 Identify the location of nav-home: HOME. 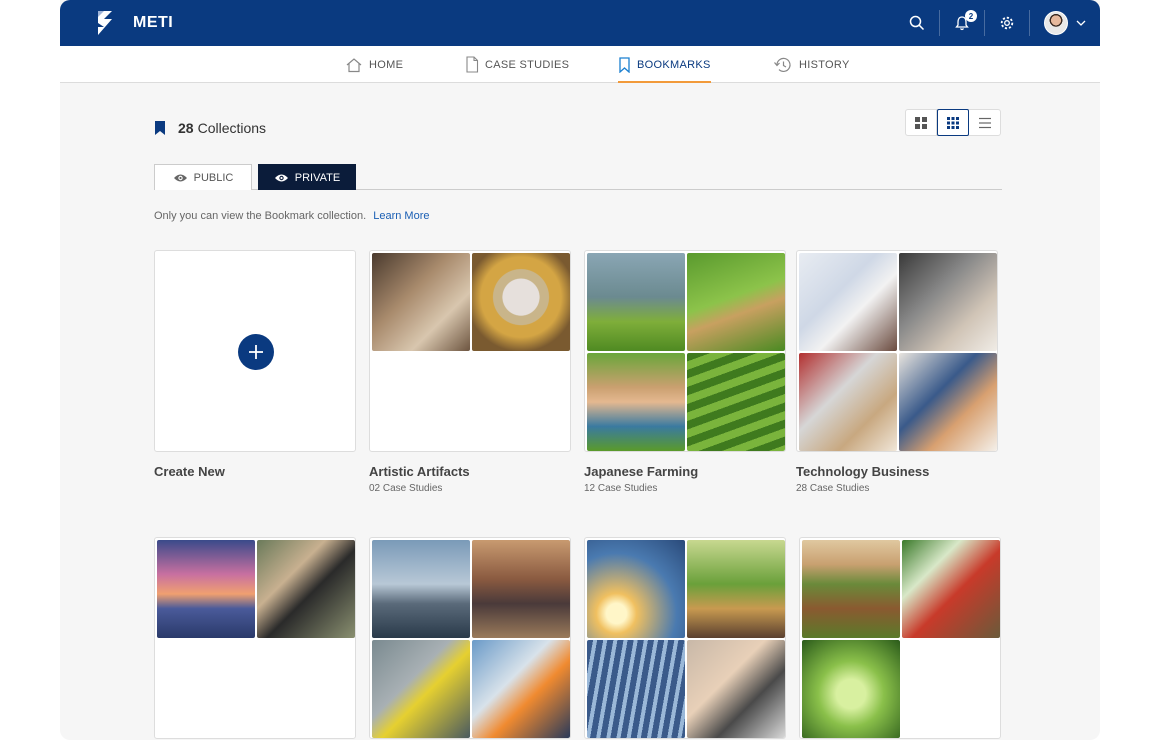
(374, 64).